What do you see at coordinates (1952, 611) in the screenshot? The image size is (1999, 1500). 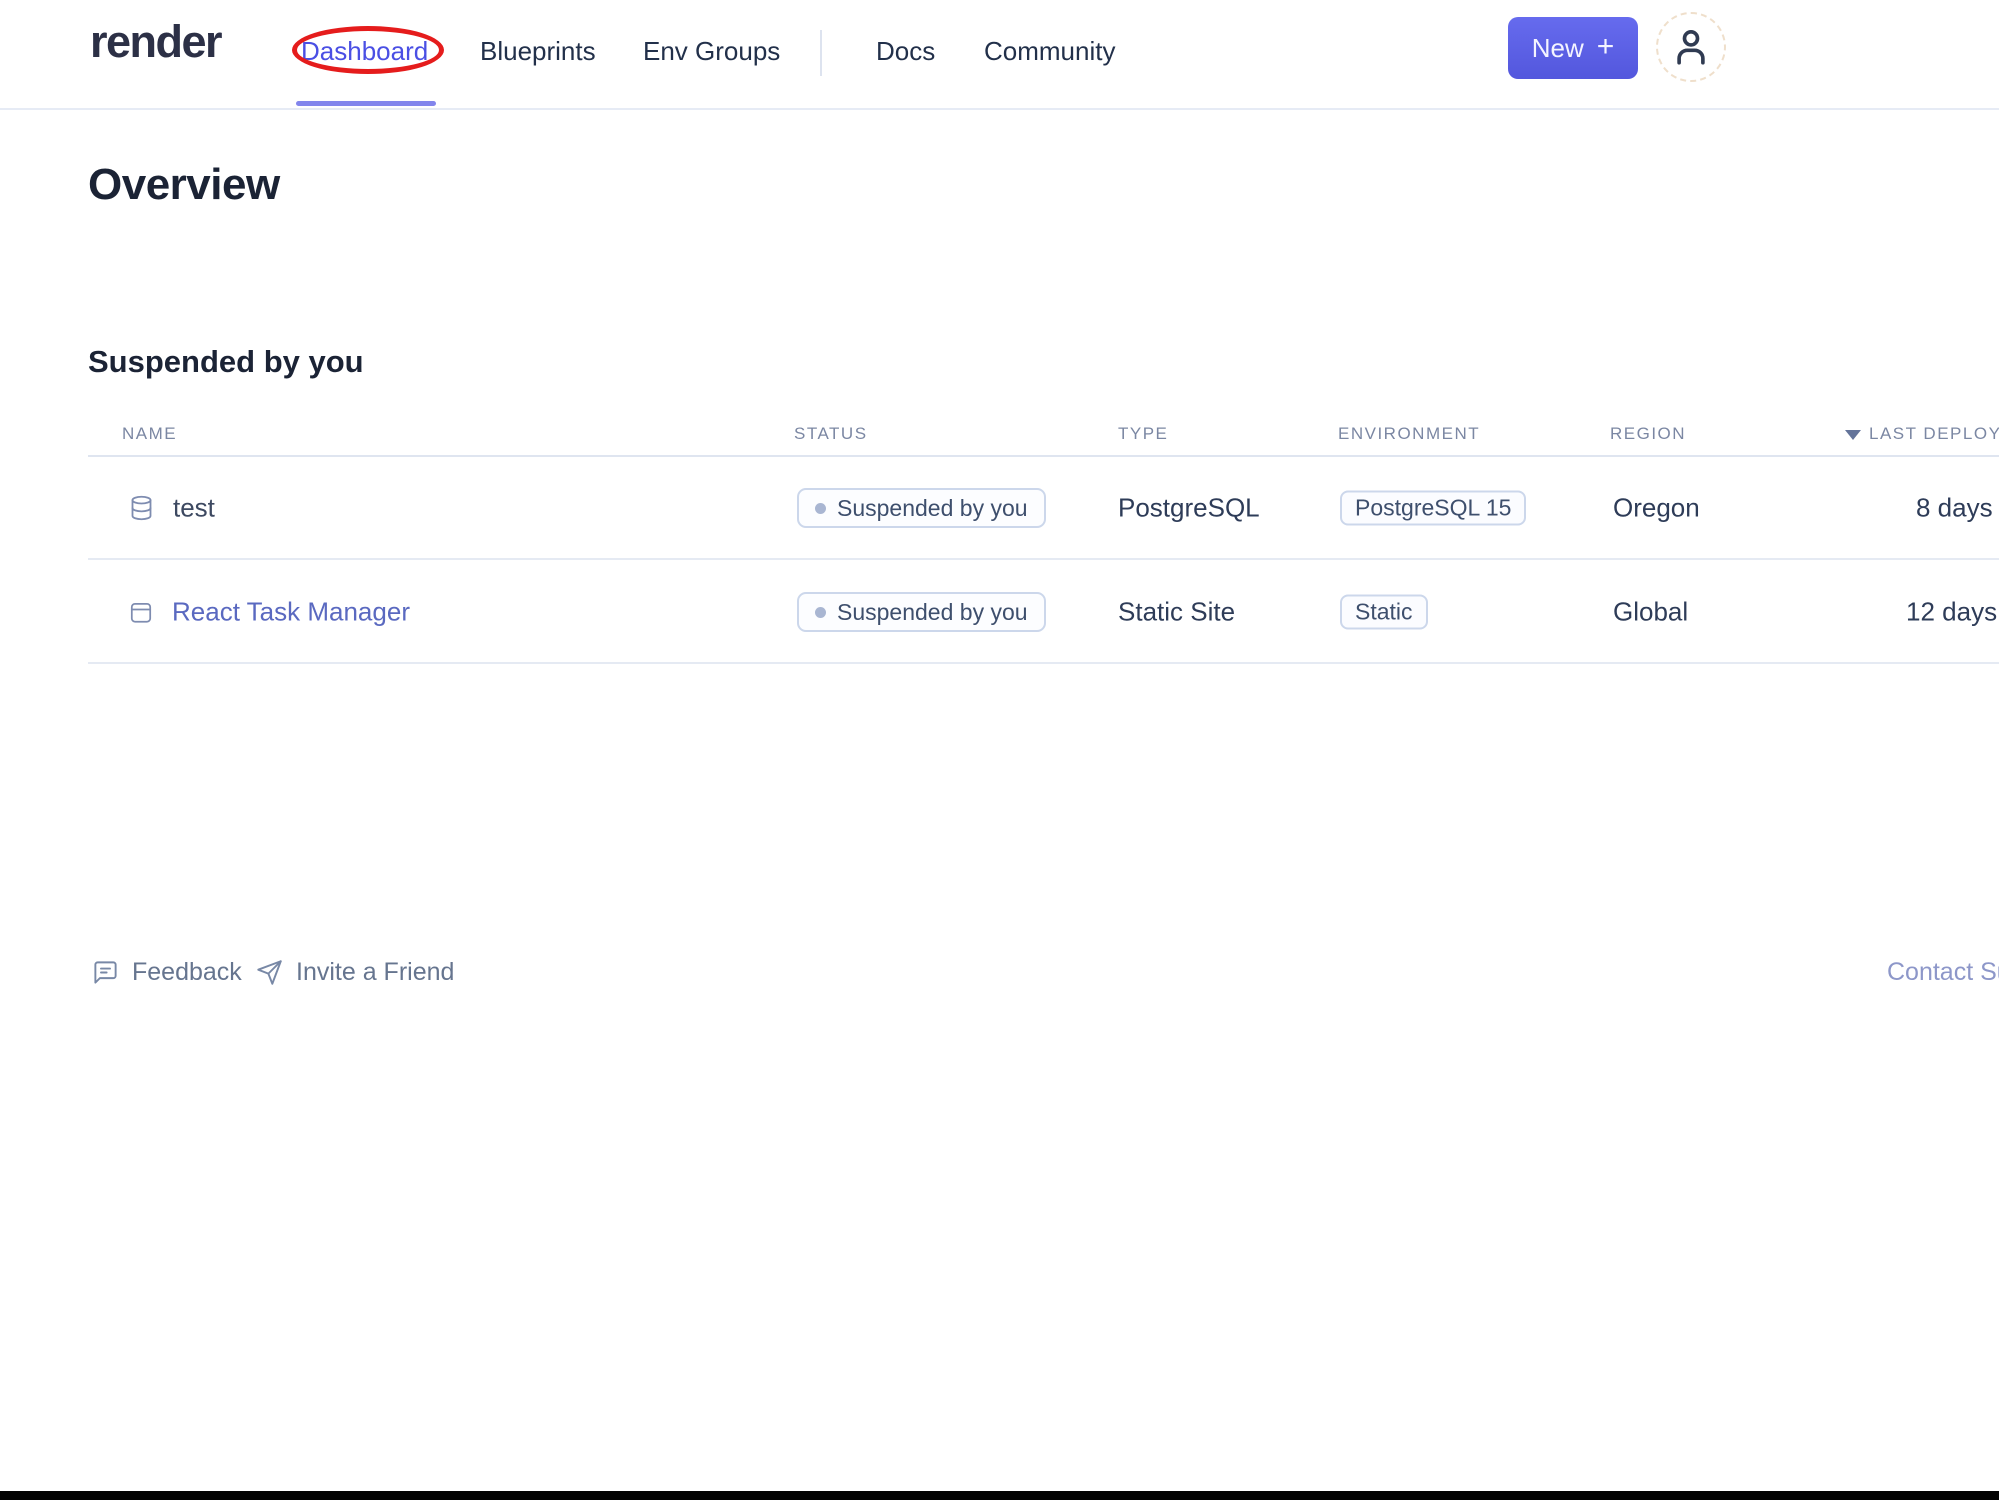 I see `last-deploy-cell: 12 days ago` at bounding box center [1952, 611].